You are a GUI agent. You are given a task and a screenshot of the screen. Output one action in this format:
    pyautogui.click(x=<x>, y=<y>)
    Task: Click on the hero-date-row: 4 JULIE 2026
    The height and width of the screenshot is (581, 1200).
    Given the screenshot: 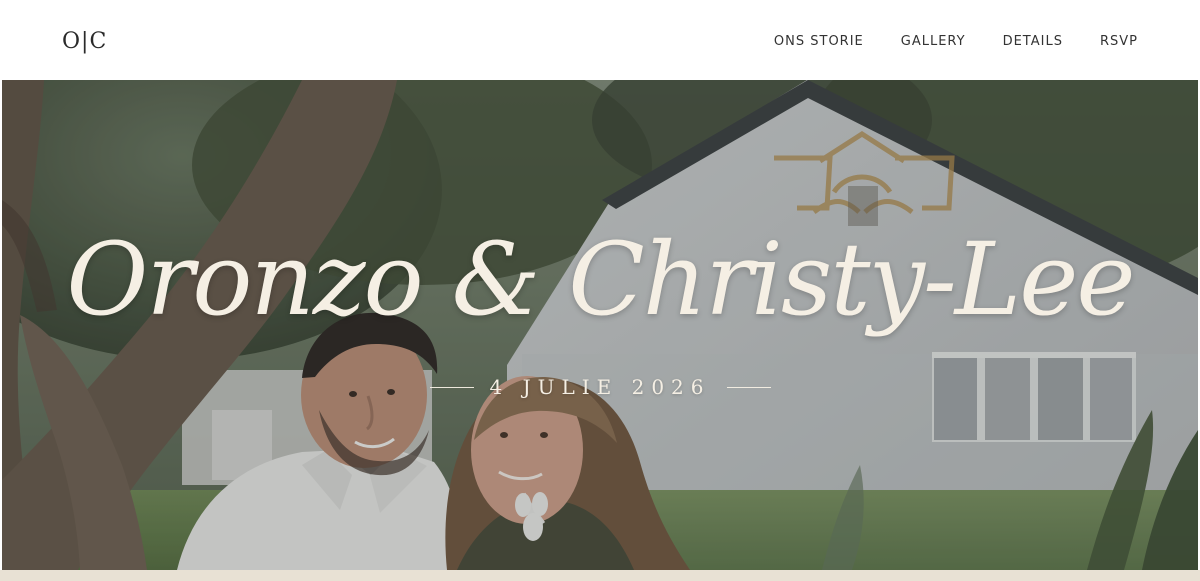 What is the action you would take?
    pyautogui.click(x=600, y=387)
    